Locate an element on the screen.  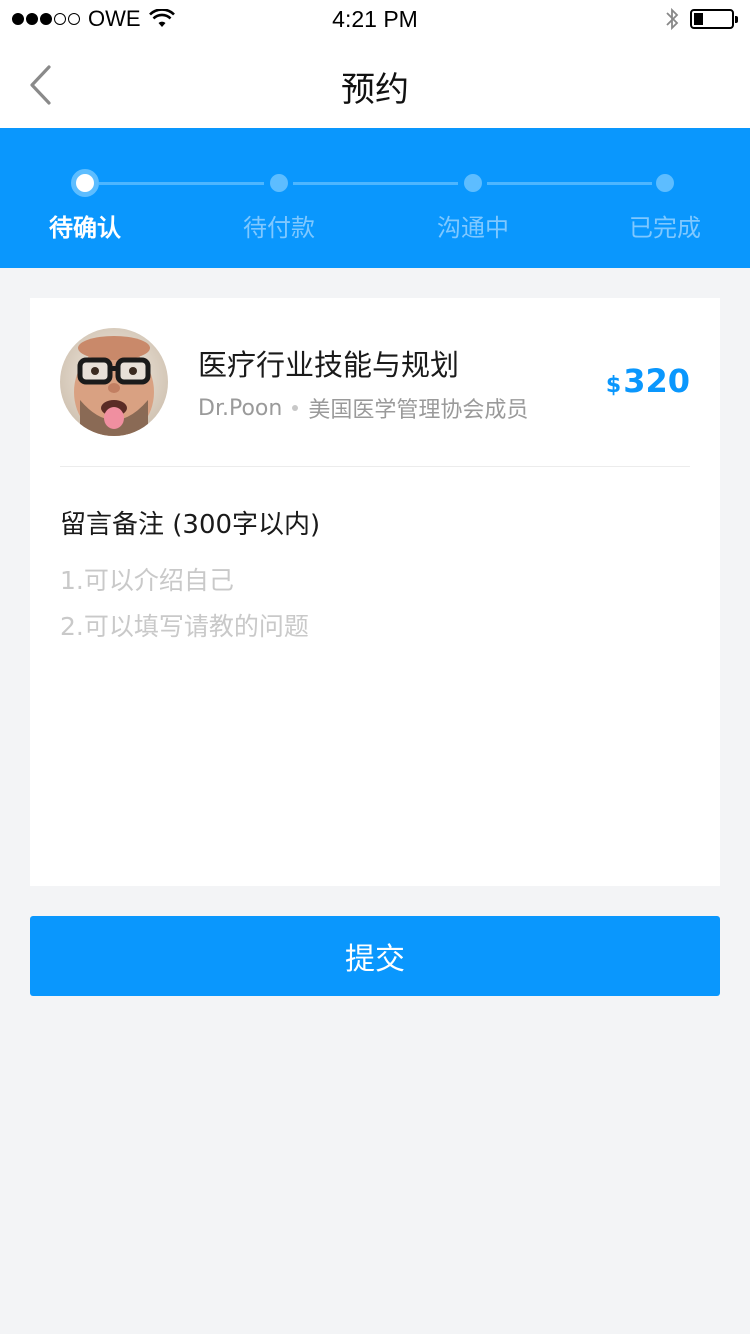
status-time: 4:21 PM is located at coordinates (375, 19).